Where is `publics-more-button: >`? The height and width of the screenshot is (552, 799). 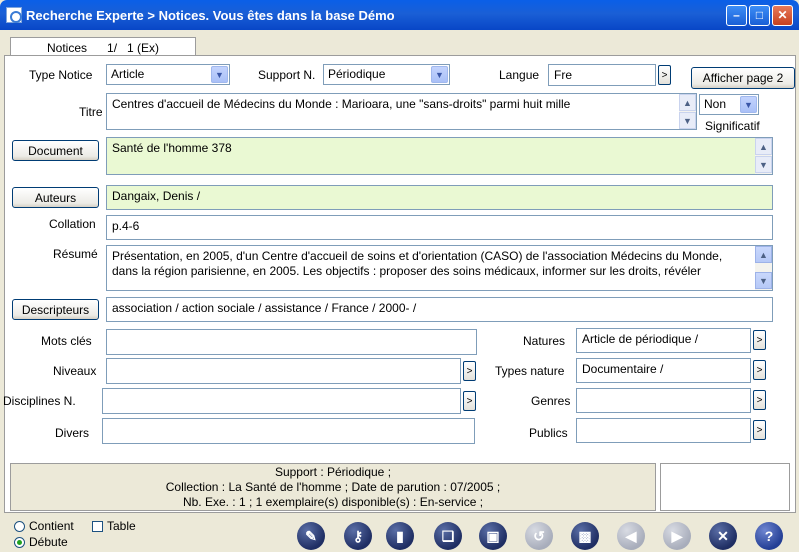
publics-more-button: > is located at coordinates (759, 430).